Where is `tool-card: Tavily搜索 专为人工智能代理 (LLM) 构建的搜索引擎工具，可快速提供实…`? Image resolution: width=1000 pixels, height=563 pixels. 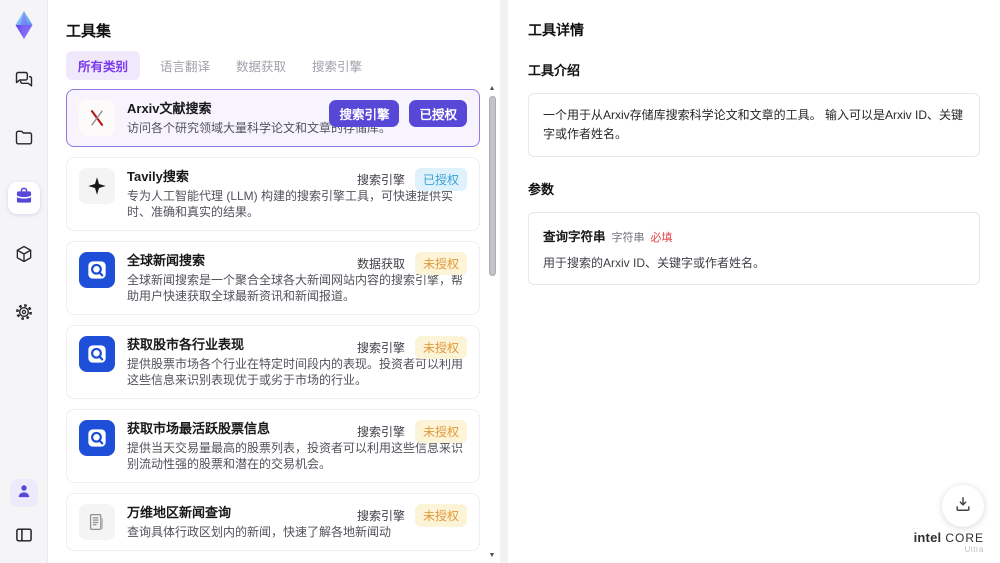
tool-card: Tavily搜索 专为人工智能代理 (LLM) 构建的搜索引擎工具，可快速提供实… is located at coordinates (273, 194).